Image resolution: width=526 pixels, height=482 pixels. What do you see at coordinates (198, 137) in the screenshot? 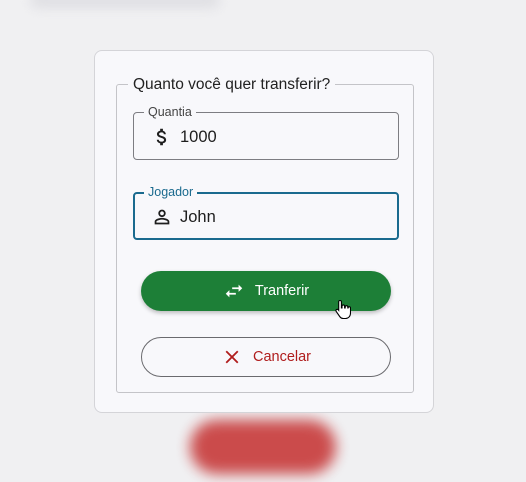
I see `amount-field-value: 1000` at bounding box center [198, 137].